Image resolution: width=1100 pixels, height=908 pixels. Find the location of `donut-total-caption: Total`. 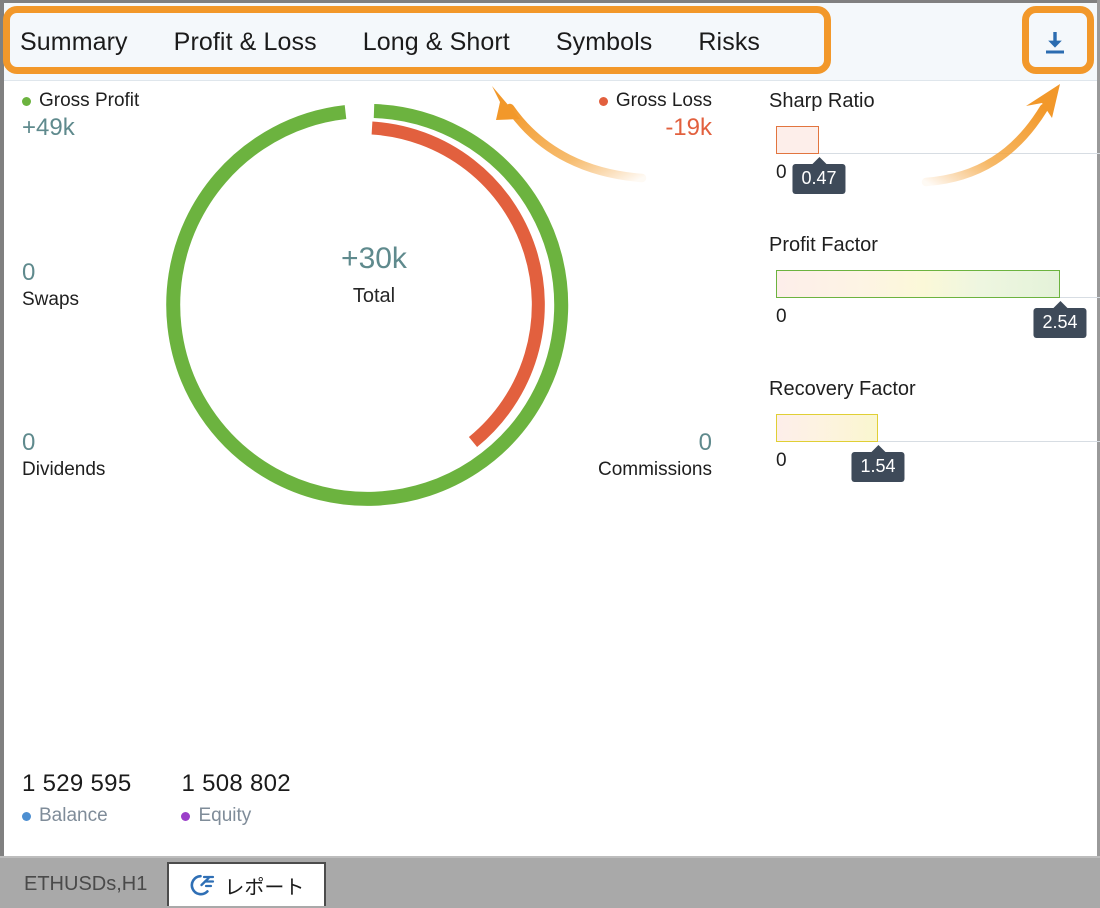

donut-total-caption: Total is located at coordinates (374, 295).